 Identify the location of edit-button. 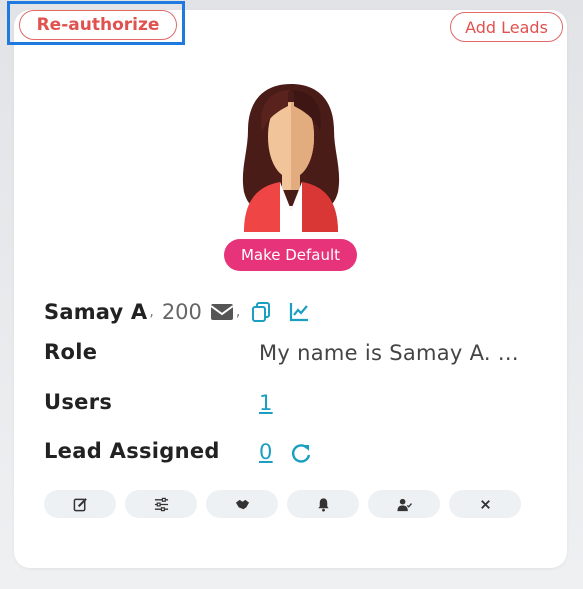
(80, 504).